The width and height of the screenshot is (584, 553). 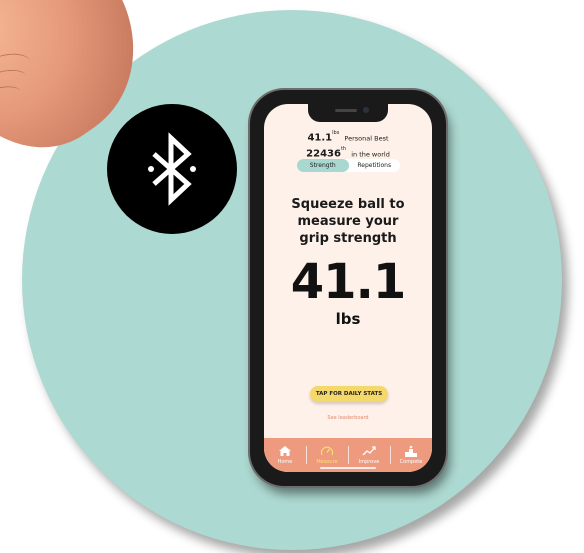 I want to click on nav-item-compete: Compete, so click(x=411, y=455).